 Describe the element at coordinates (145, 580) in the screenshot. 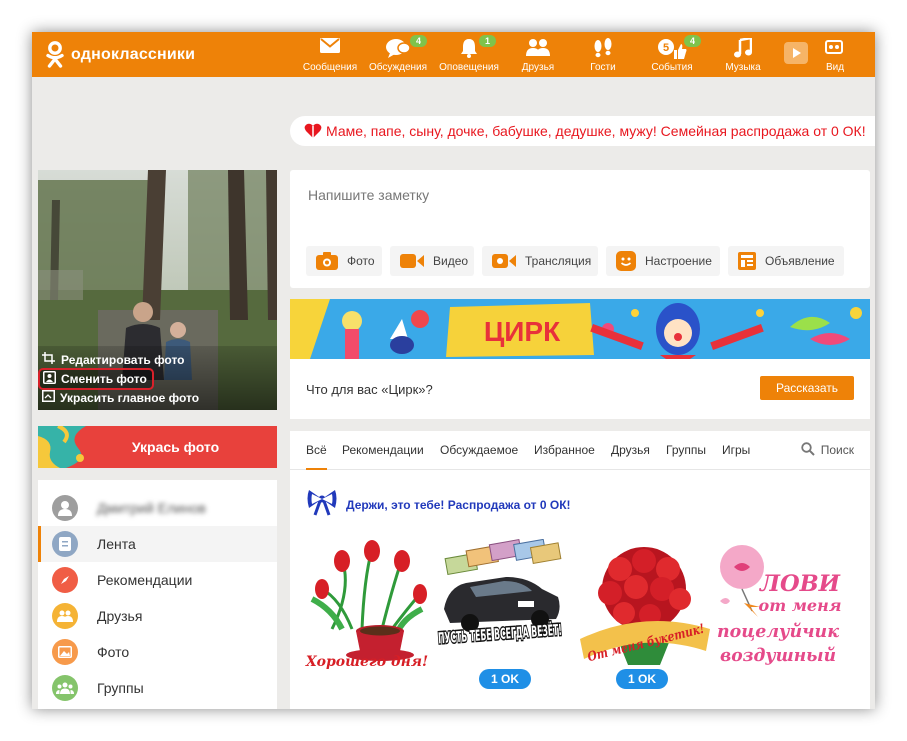

I see `menu-item-label: Рекомендации` at that location.